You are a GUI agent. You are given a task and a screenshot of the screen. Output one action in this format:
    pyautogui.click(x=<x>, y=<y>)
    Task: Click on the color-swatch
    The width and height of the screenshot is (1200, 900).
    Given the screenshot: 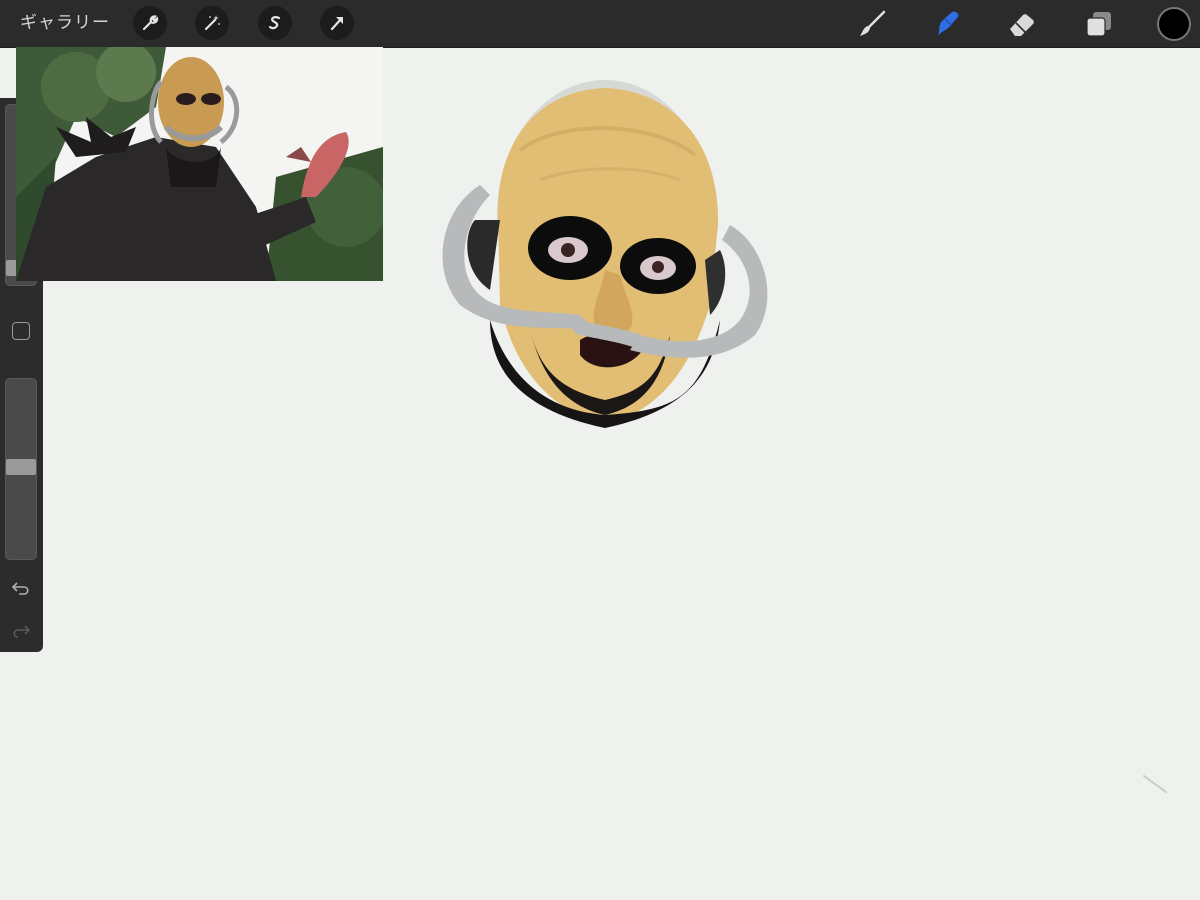 What is the action you would take?
    pyautogui.click(x=1174, y=24)
    